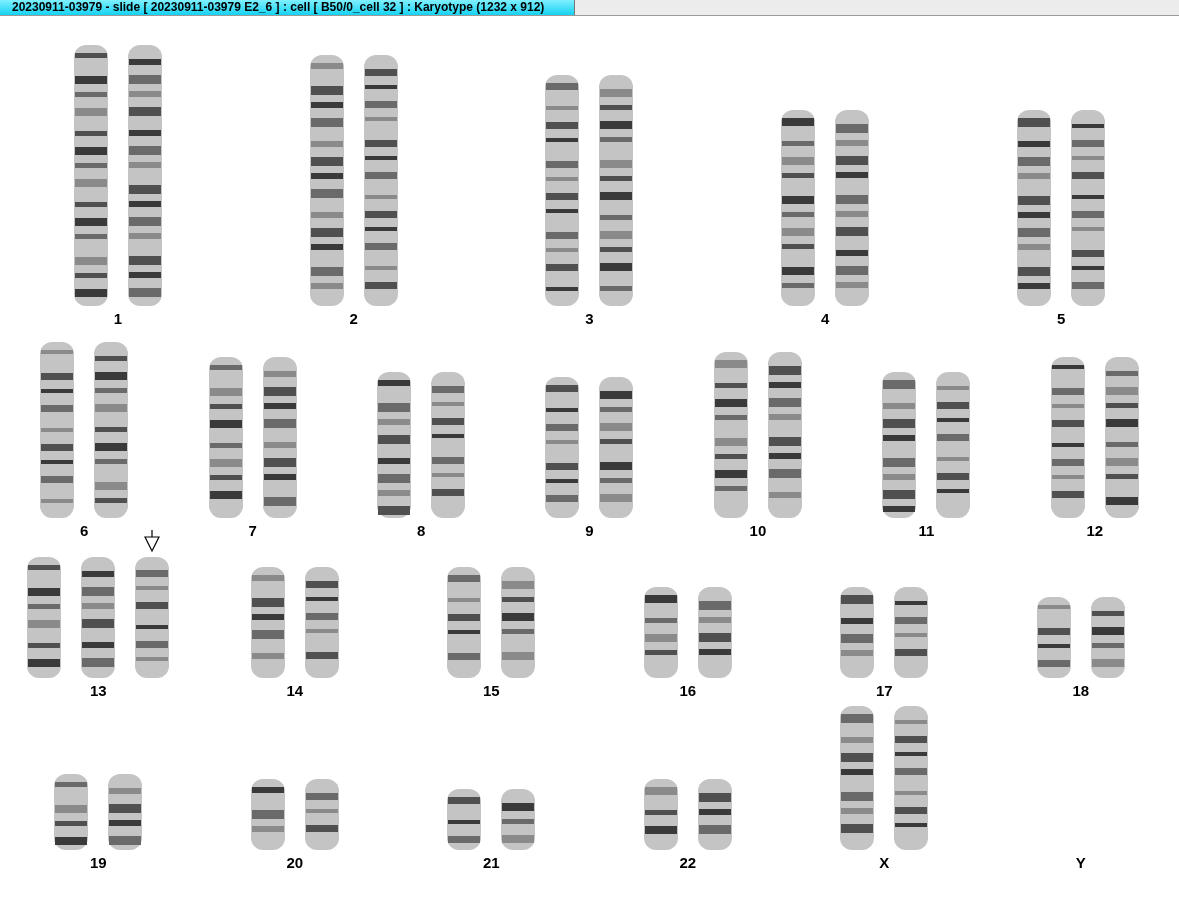 Image resolution: width=1179 pixels, height=906 pixels. What do you see at coordinates (1095, 531) in the screenshot?
I see `chromosome-label: 12` at bounding box center [1095, 531].